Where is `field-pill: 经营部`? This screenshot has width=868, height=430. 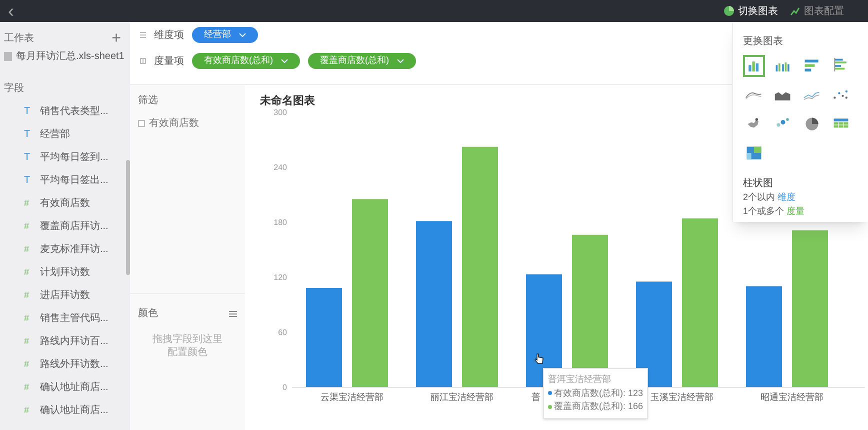 field-pill: 经营部 is located at coordinates (225, 35).